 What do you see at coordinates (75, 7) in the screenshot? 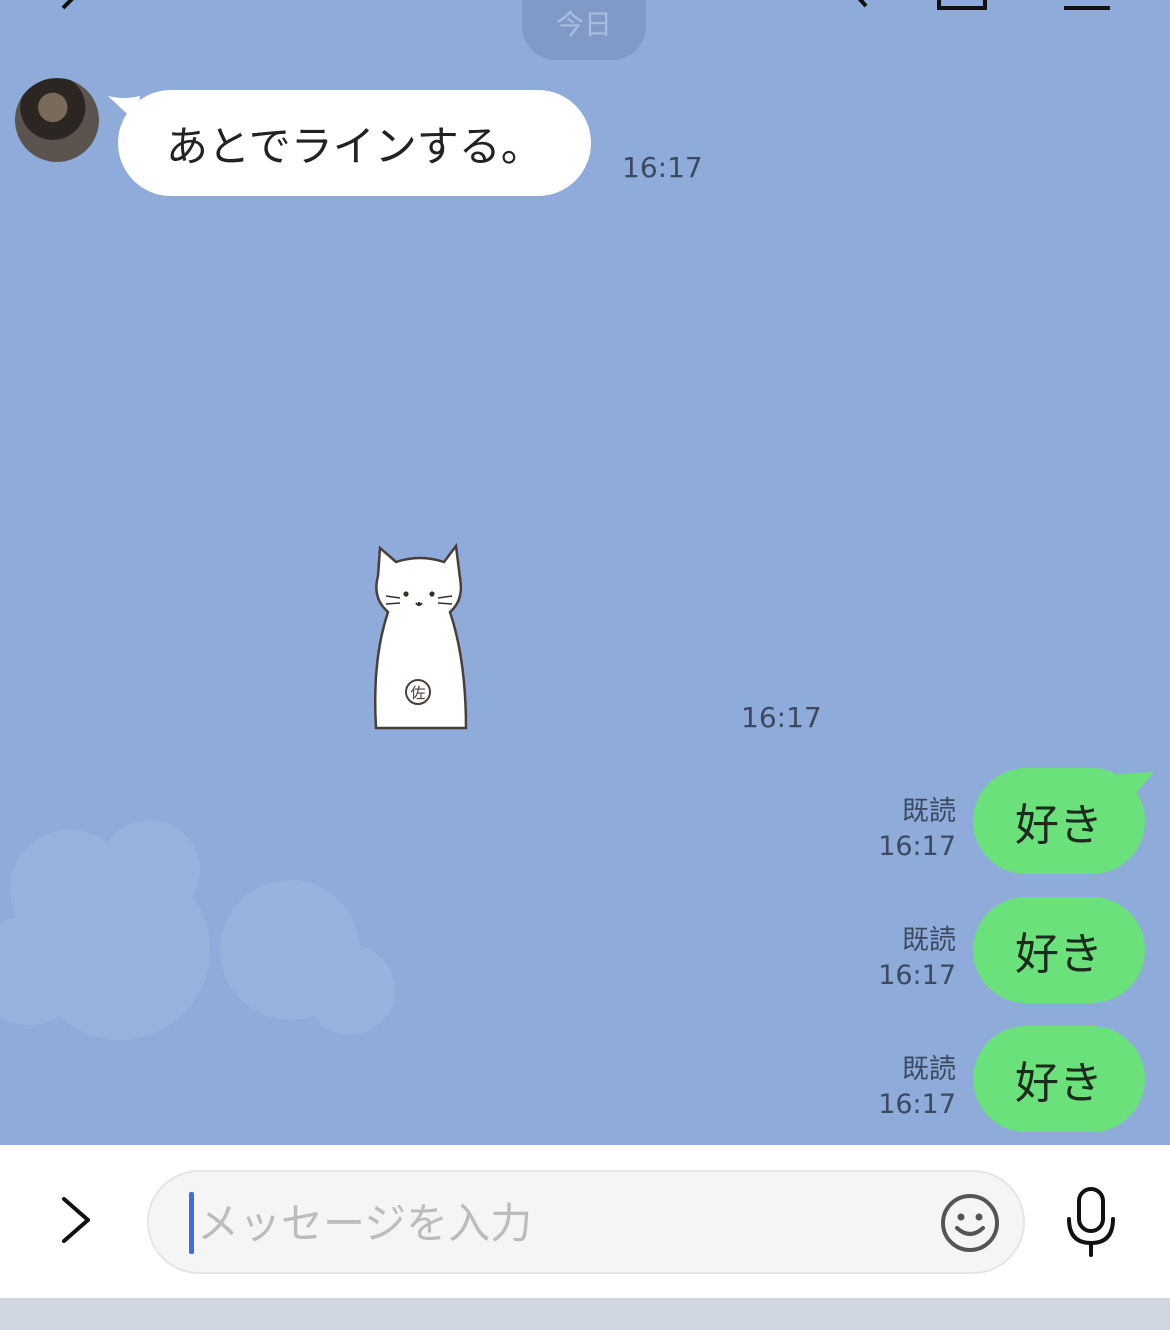
I see `back-arrow-icon` at bounding box center [75, 7].